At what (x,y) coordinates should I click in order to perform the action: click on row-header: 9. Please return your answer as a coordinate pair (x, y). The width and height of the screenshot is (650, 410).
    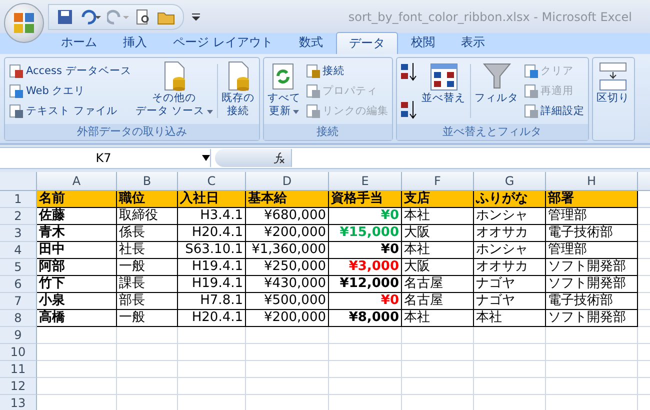
    Looking at the image, I should click on (18, 335).